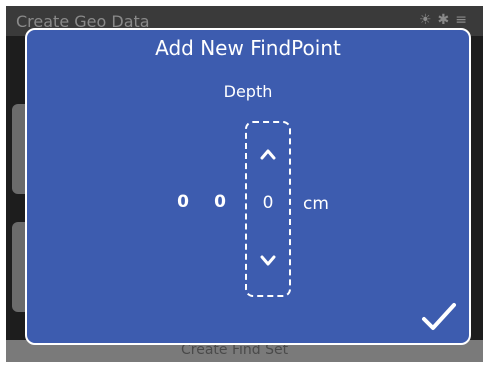 This screenshot has width=489, height=367. I want to click on depth-digit-tens: 0, so click(220, 202).